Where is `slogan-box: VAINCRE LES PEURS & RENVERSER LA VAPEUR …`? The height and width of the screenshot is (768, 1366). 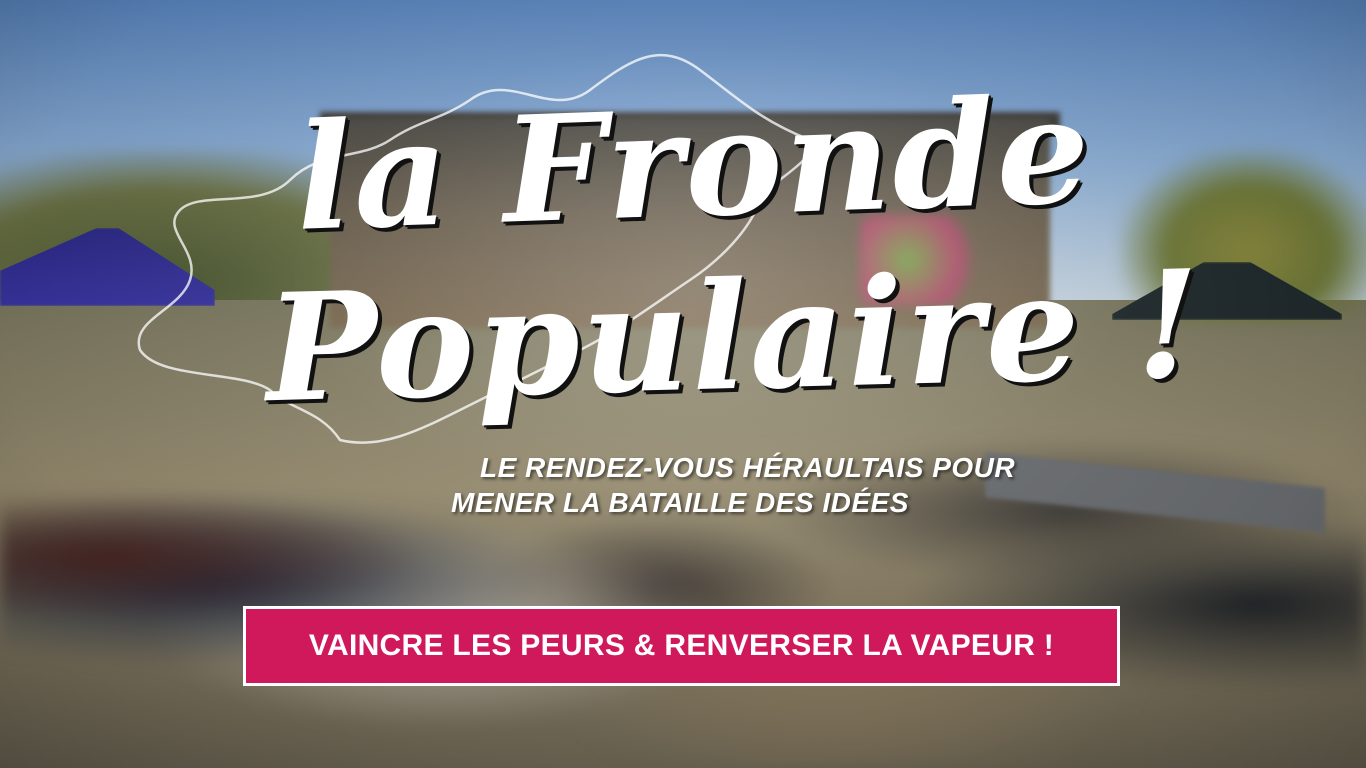 slogan-box: VAINCRE LES PEURS & RENVERSER LA VAPEUR … is located at coordinates (681, 646).